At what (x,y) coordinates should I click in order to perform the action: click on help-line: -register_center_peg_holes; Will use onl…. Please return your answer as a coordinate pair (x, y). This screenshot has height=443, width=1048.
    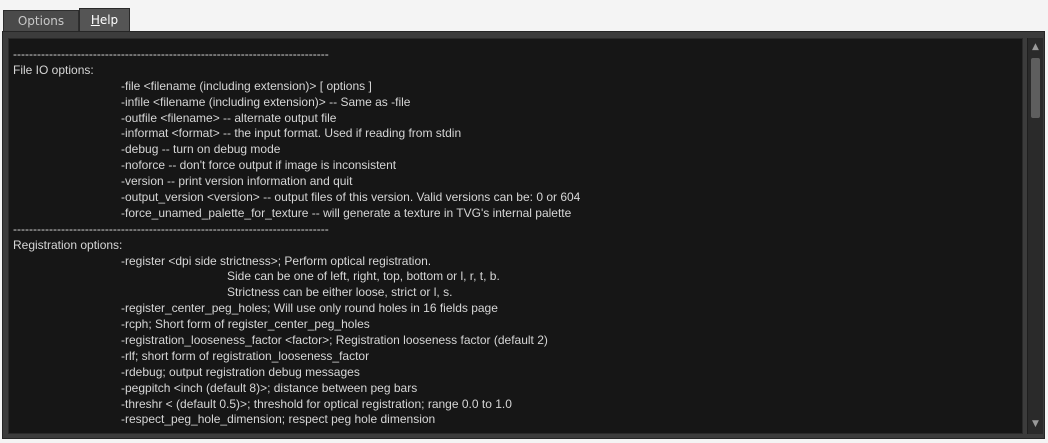
    Looking at the image, I should click on (309, 308).